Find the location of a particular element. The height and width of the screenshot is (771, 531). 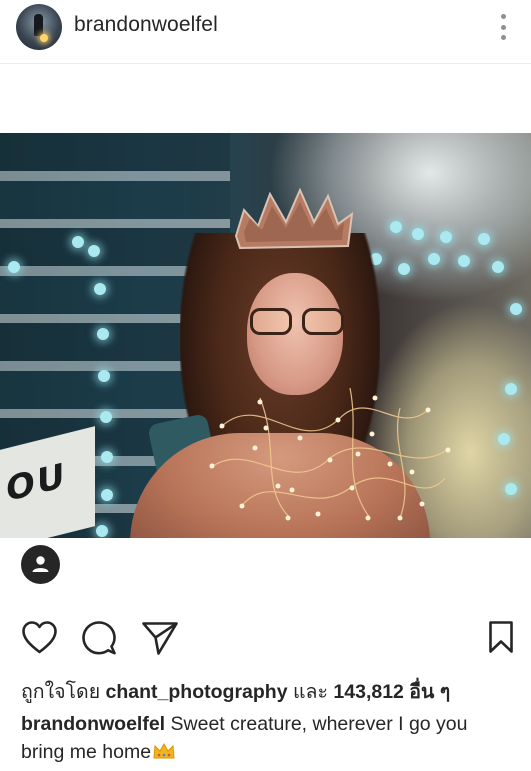

user-profile-icon is located at coordinates (40, 564).